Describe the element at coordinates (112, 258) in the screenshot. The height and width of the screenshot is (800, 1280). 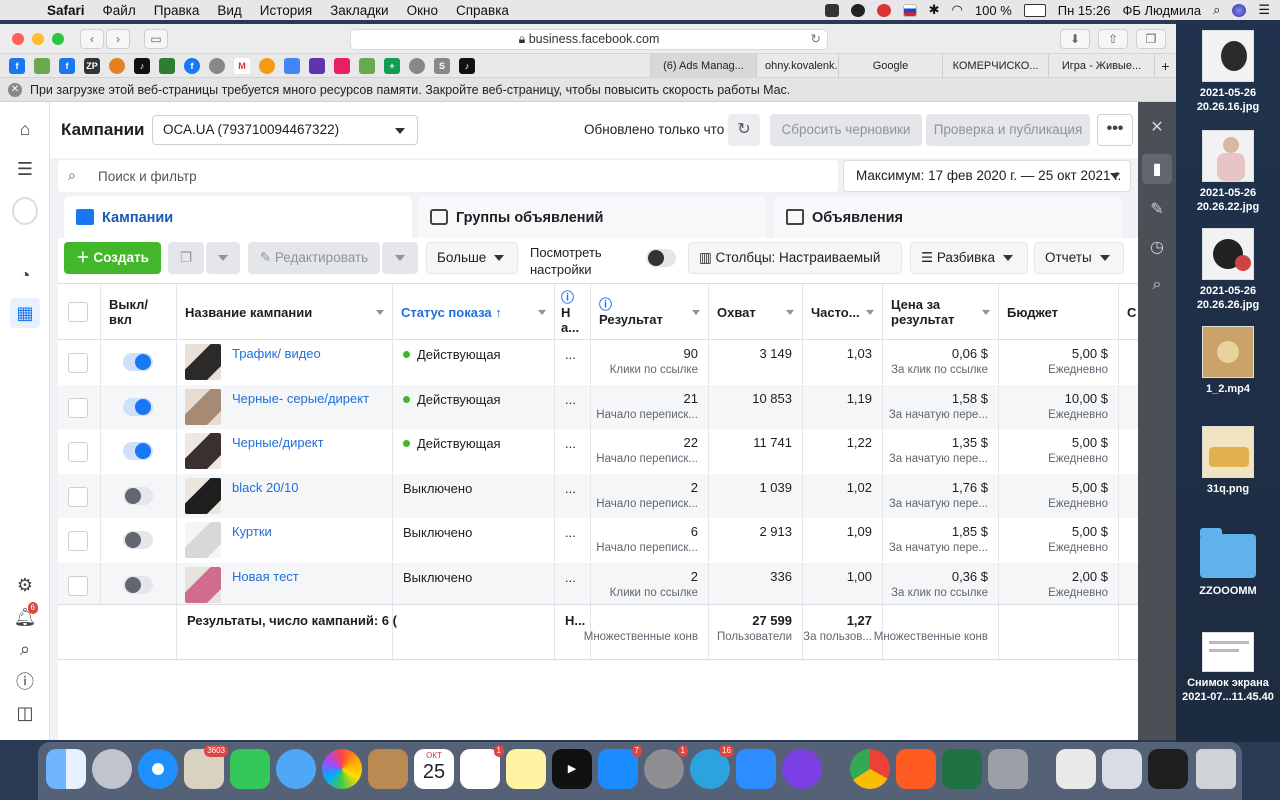
I see `create-button: ＋ Создать` at that location.